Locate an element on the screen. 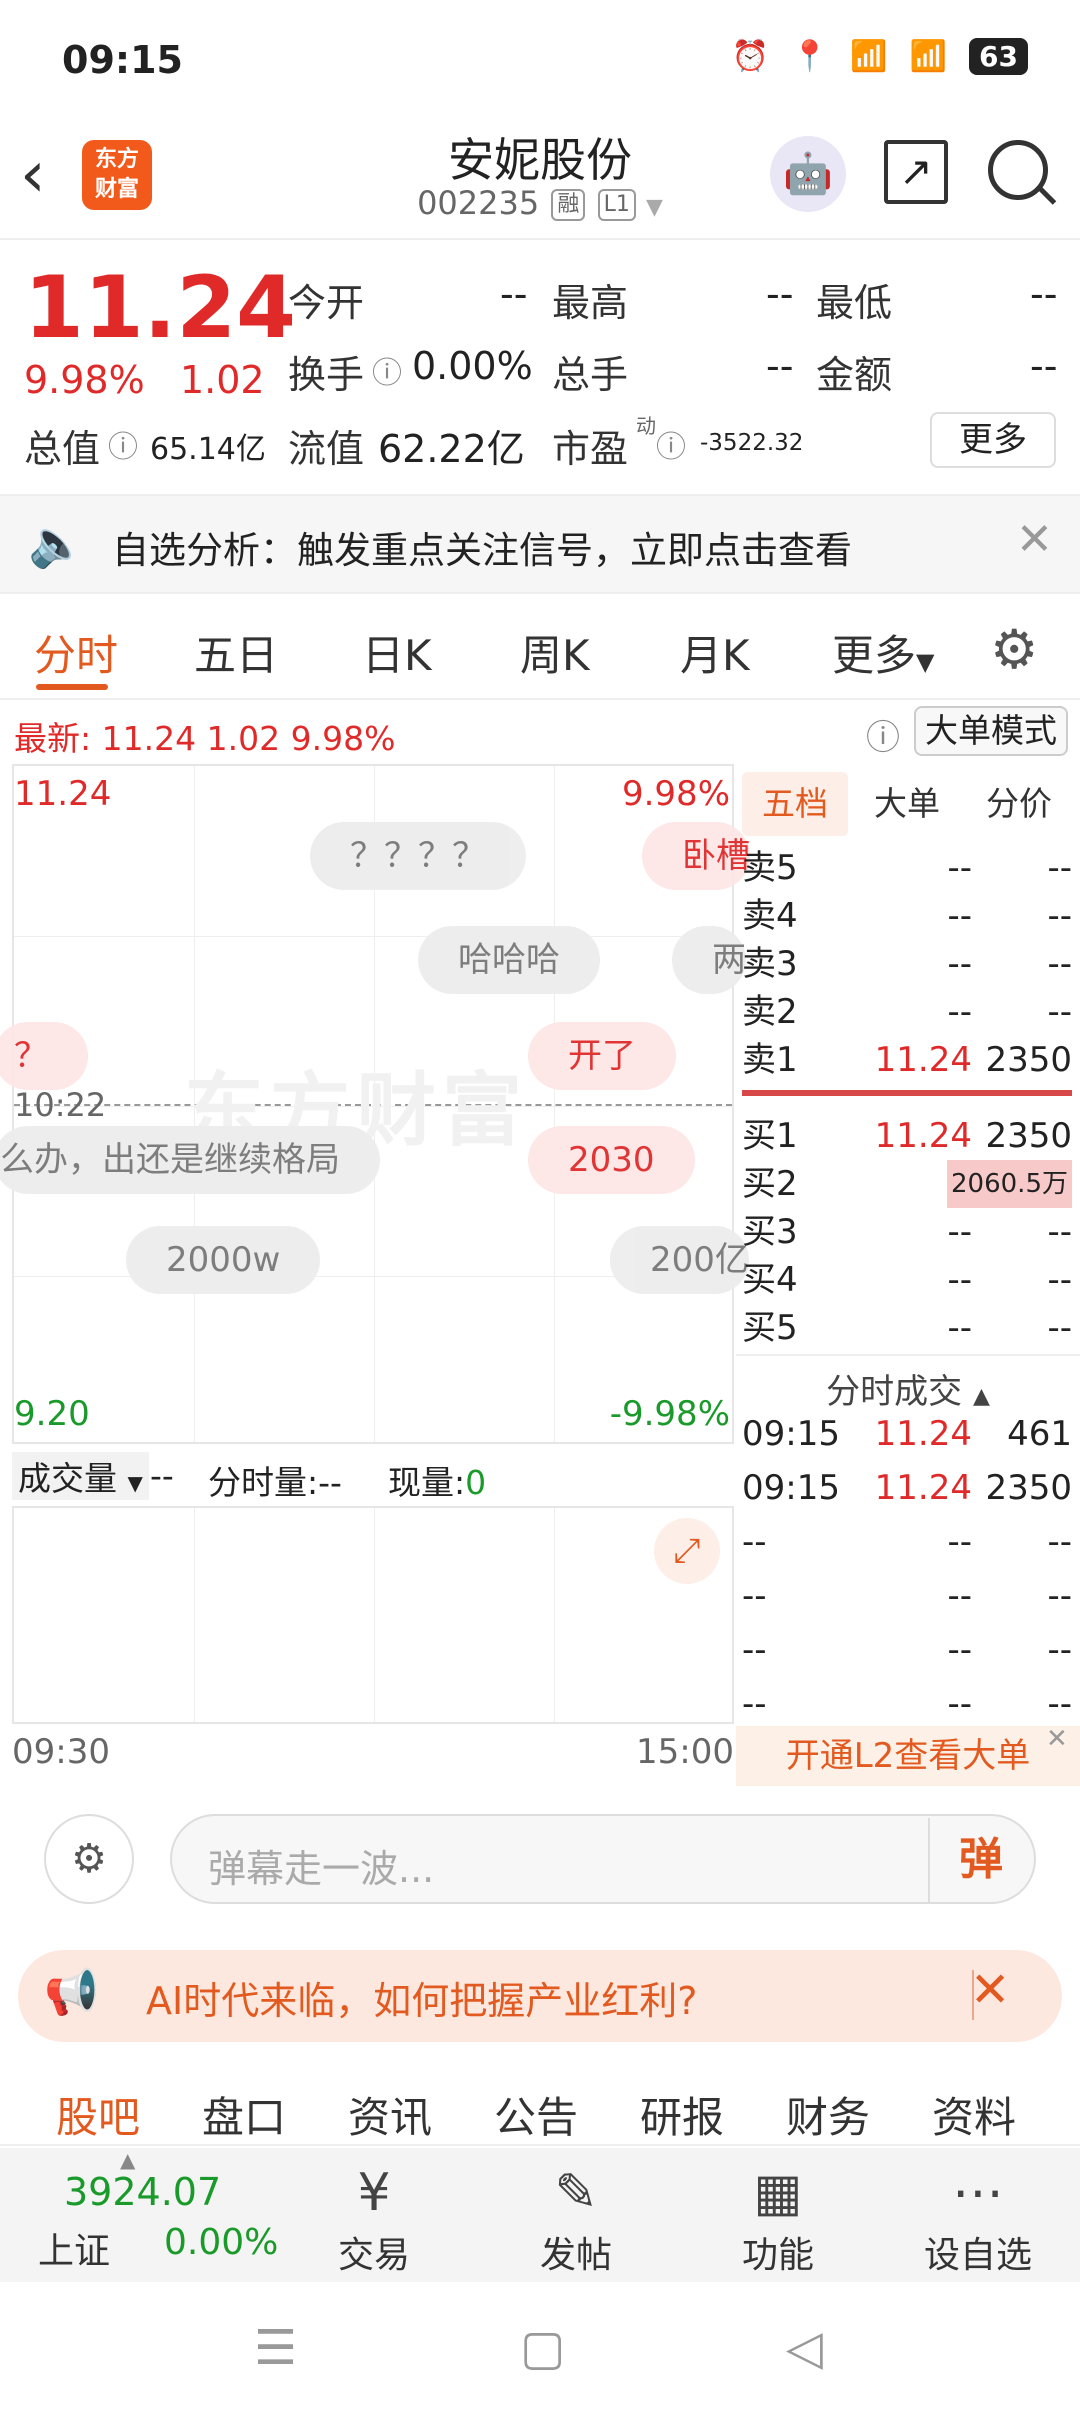  latest-label: 最新: is located at coordinates (53, 738).